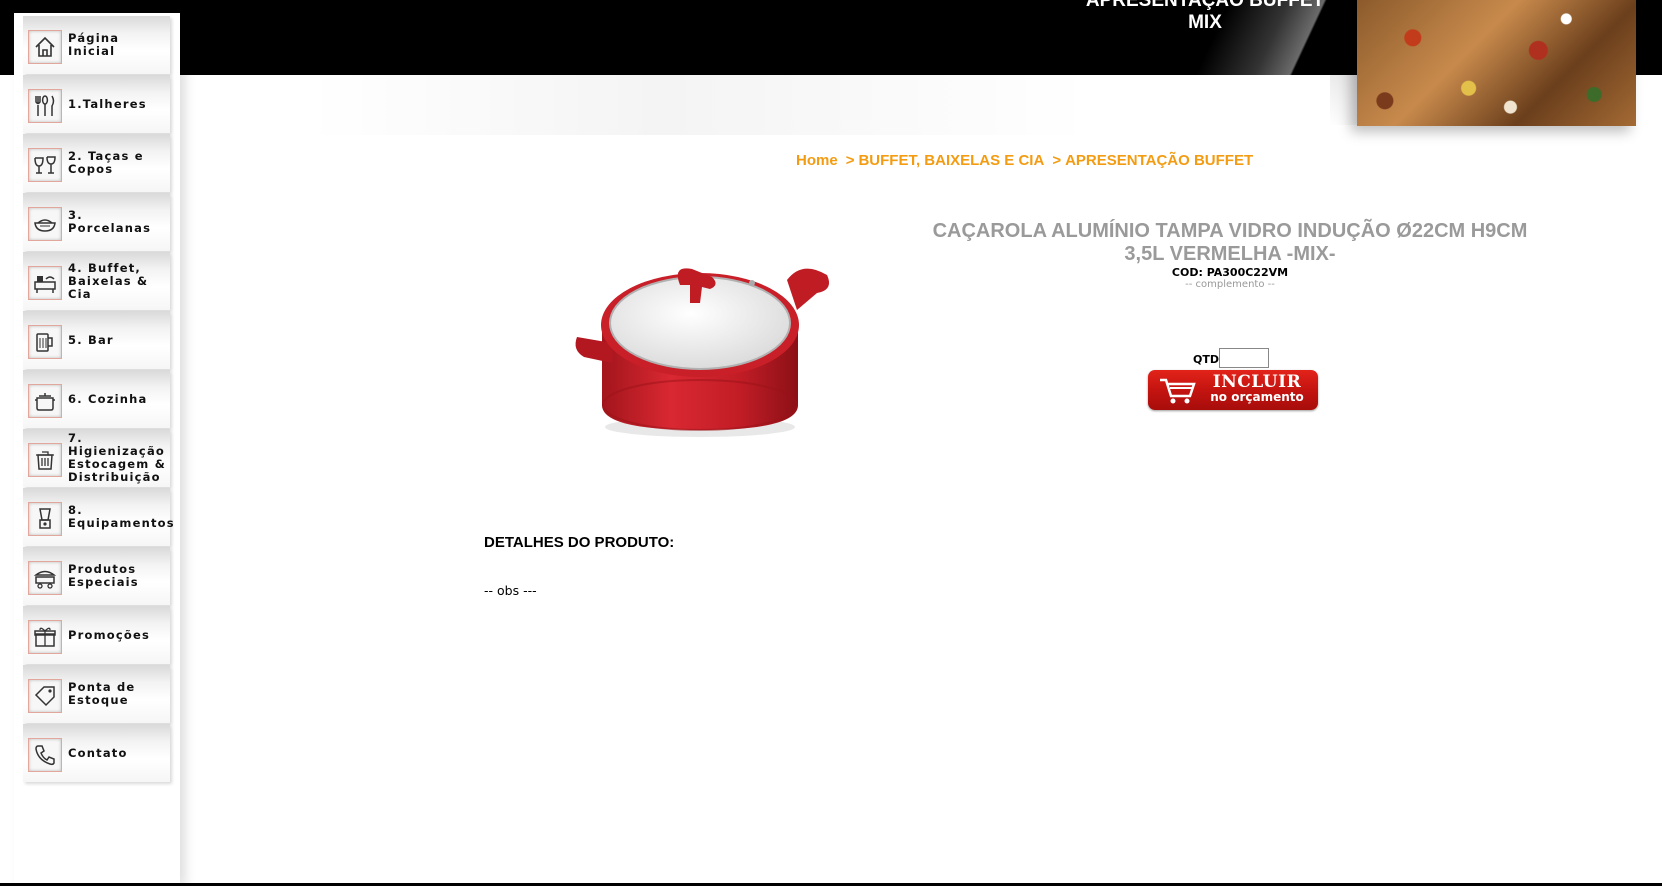 This screenshot has height=886, width=1662. Describe the element at coordinates (1230, 272) in the screenshot. I see `product-code: COD: PA300C22VM` at that location.